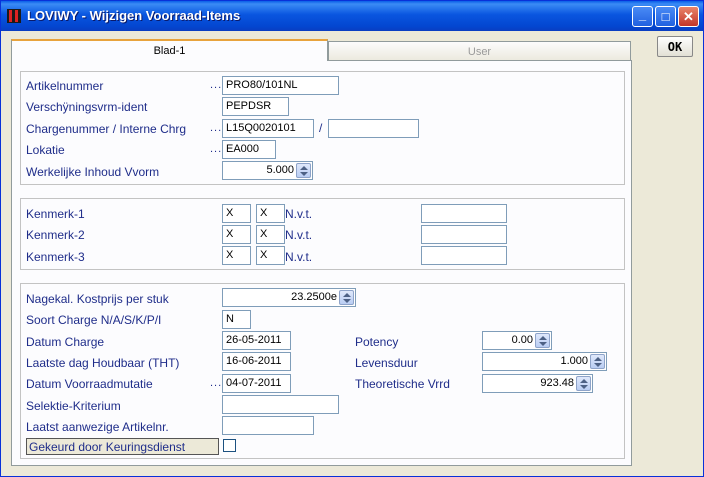 The image size is (704, 477). Describe the element at coordinates (65, 86) in the screenshot. I see `artikelnummer-label: Artikelnummer` at that location.